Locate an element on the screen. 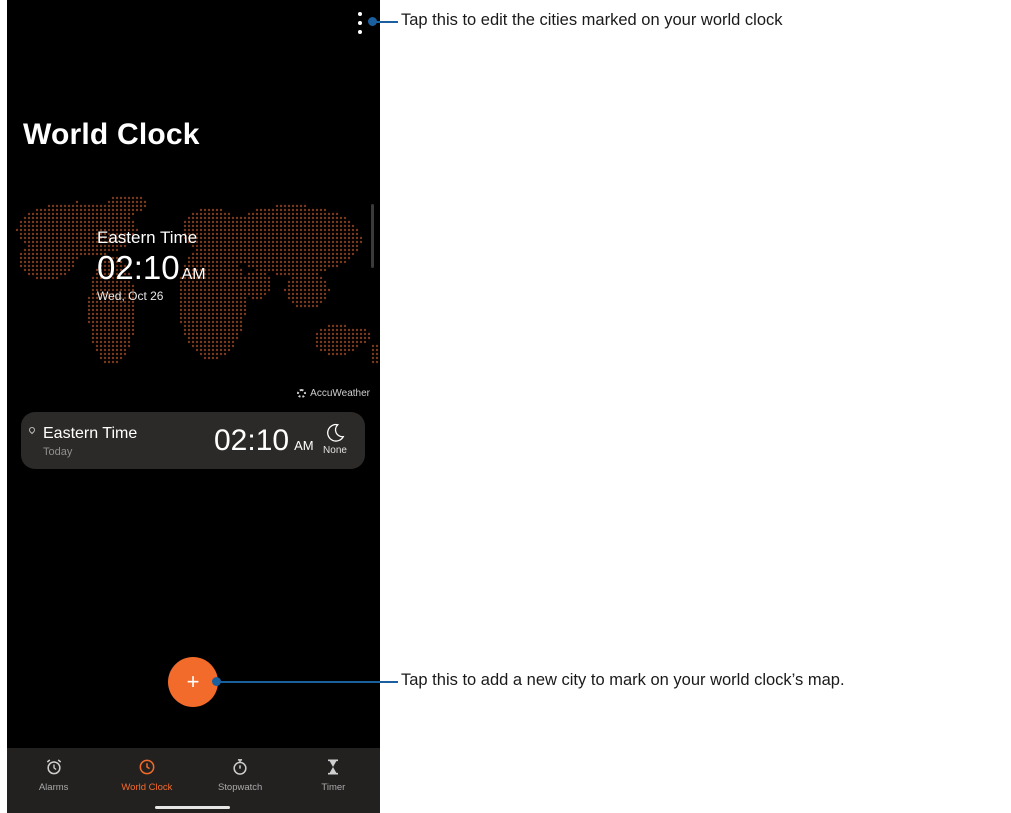  city-day: Today is located at coordinates (58, 452).